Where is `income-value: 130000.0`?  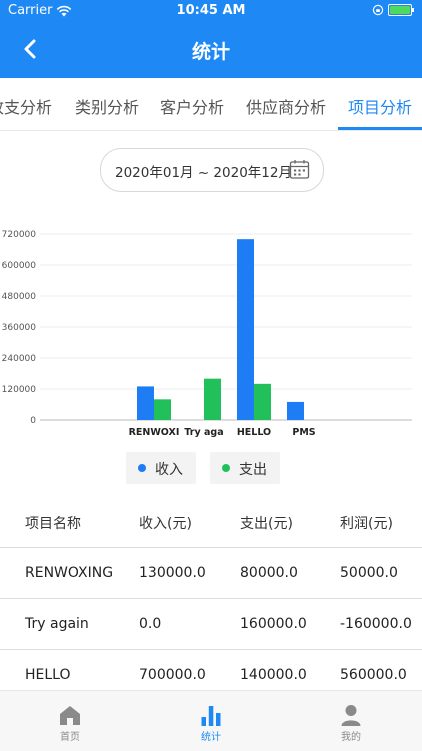
income-value: 130000.0 is located at coordinates (172, 573).